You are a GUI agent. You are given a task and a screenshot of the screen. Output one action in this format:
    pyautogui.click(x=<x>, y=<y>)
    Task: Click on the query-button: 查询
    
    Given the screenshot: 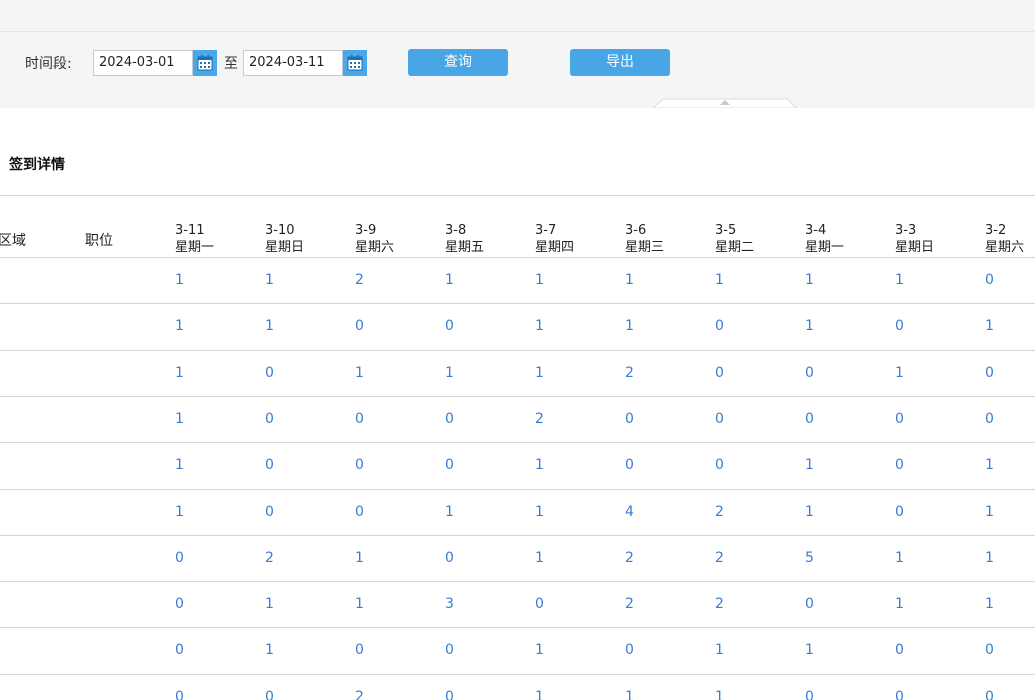 What is the action you would take?
    pyautogui.click(x=458, y=62)
    